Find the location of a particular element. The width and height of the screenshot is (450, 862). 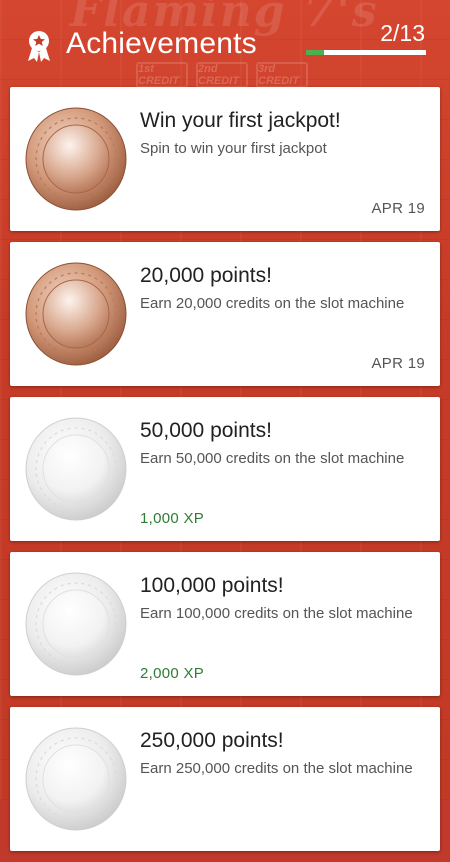

achievements-header: Achievements 2/13 is located at coordinates (225, 43).